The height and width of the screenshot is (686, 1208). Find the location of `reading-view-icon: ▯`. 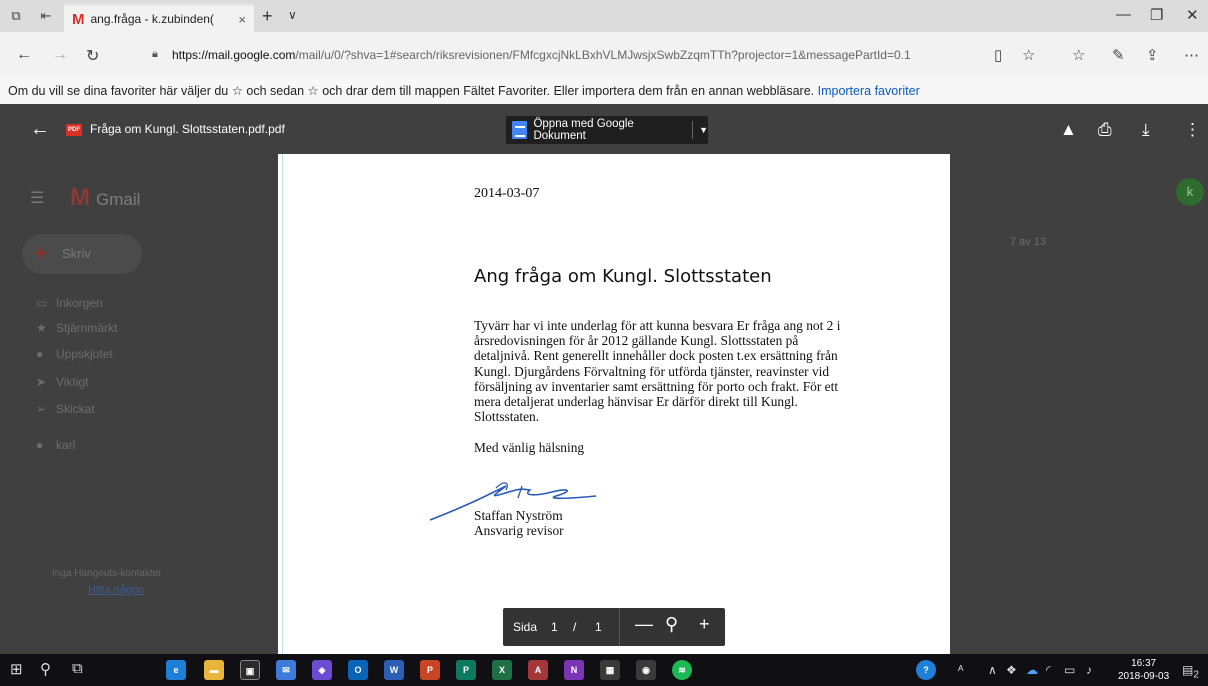

reading-view-icon: ▯ is located at coordinates (998, 55).